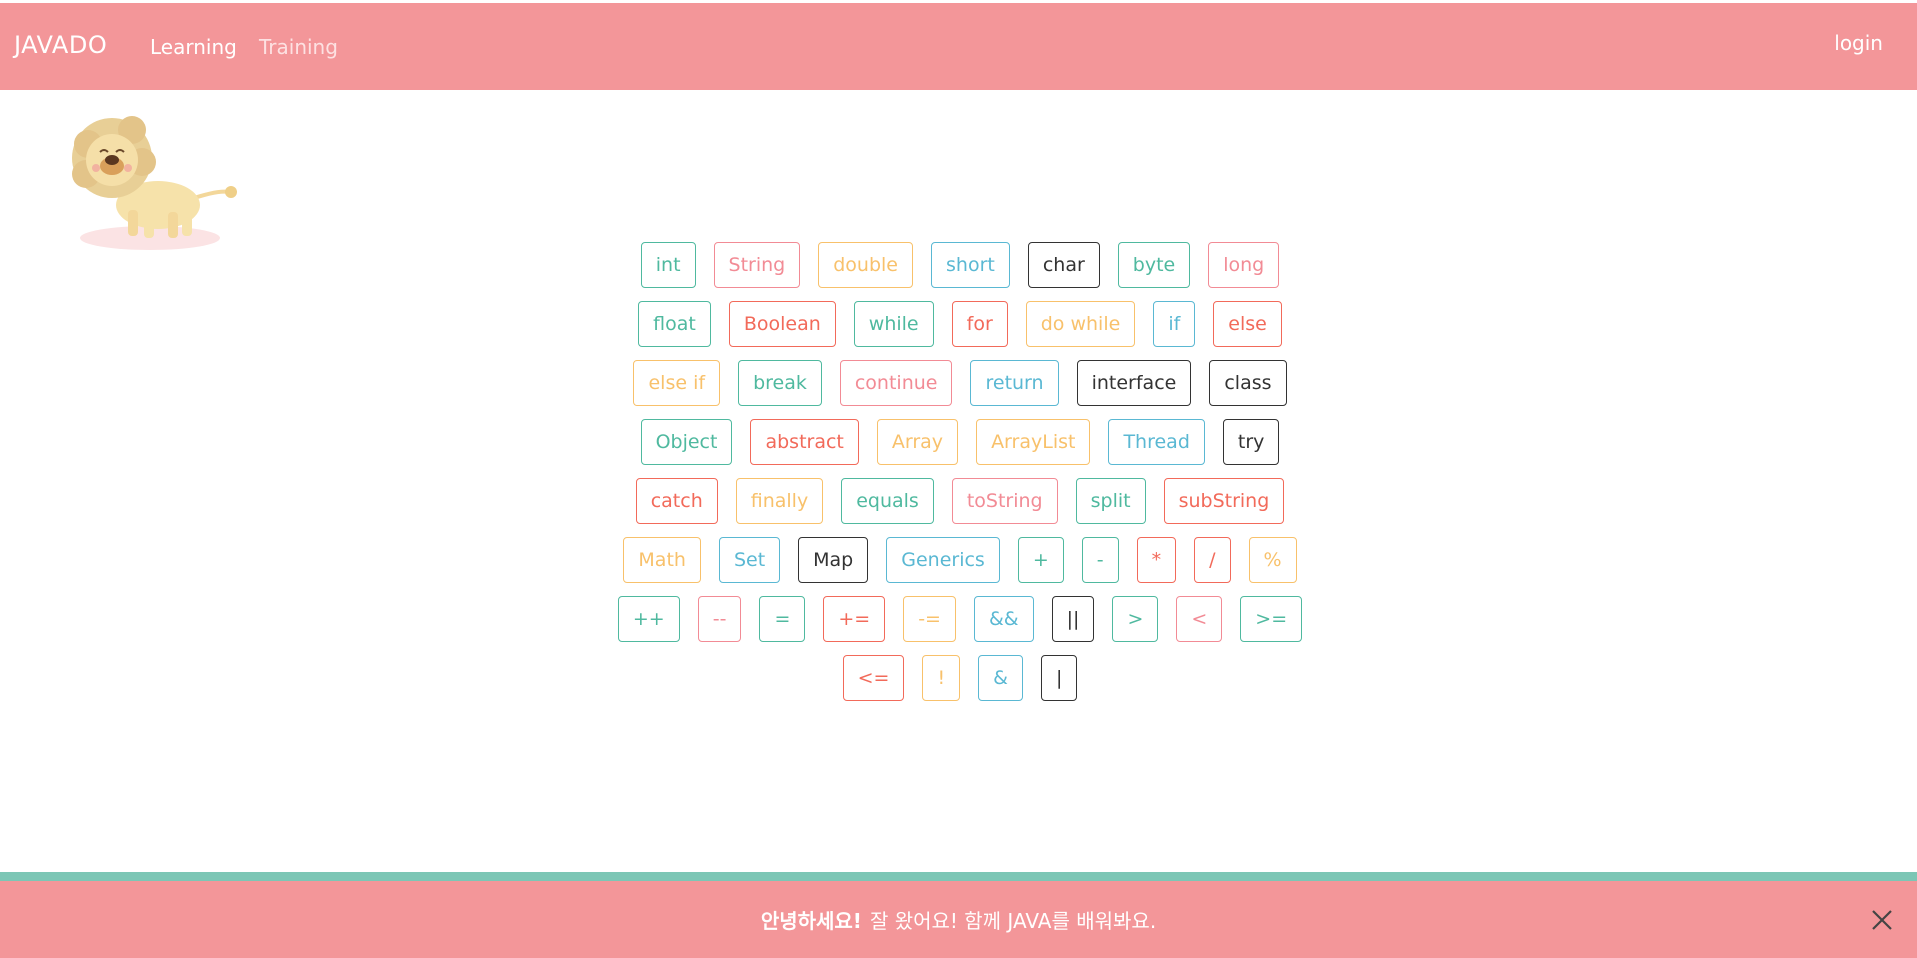 This screenshot has height=958, width=1917. What do you see at coordinates (749, 560) in the screenshot?
I see `keyword-tag: Set` at bounding box center [749, 560].